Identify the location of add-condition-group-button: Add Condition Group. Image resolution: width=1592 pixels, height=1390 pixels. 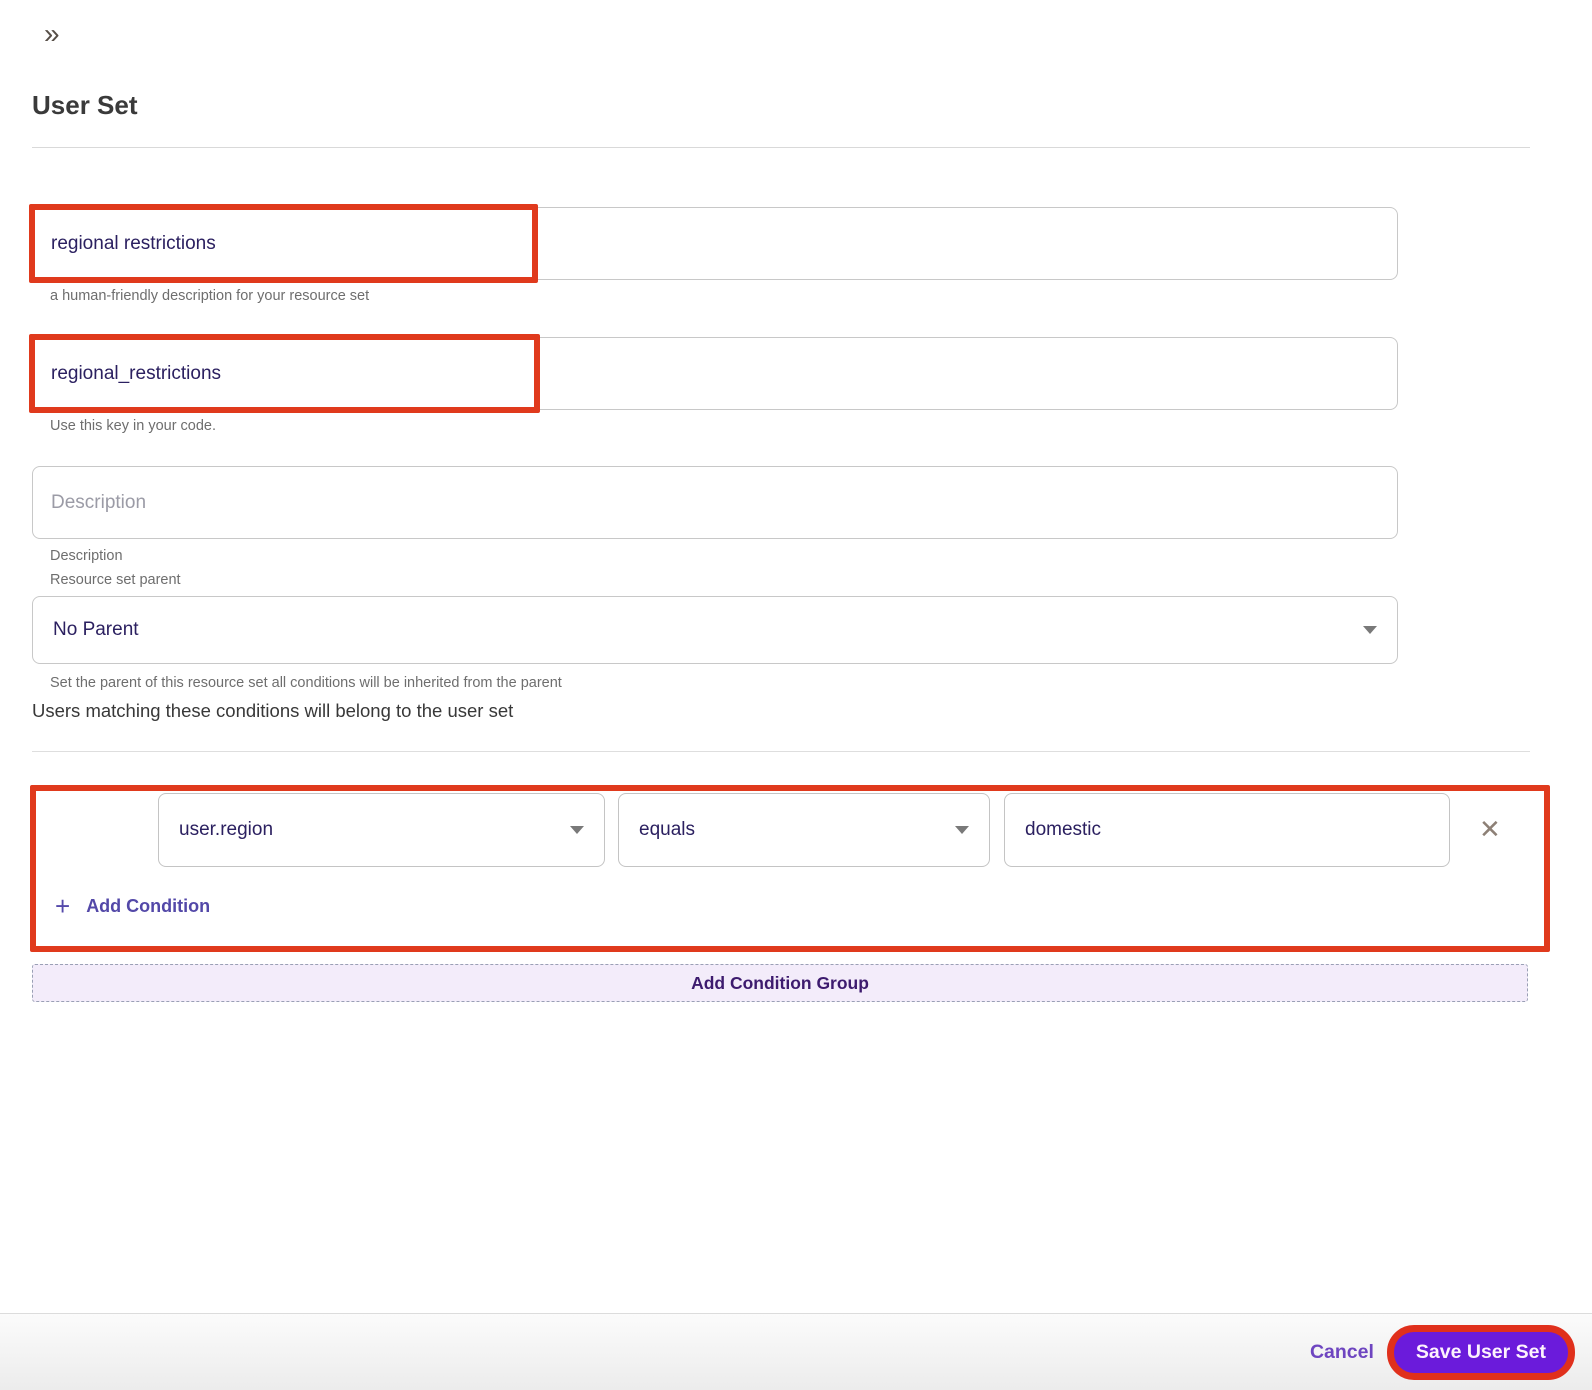
(780, 983).